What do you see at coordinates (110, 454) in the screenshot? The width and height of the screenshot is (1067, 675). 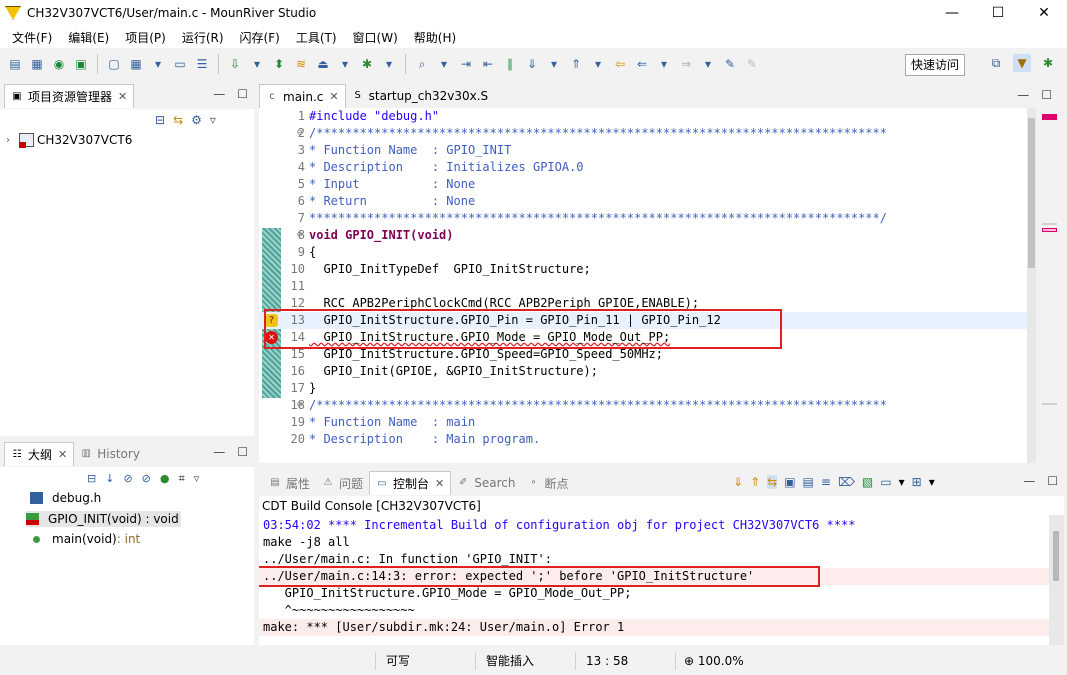 I see `tab-history: ▥ History` at bounding box center [110, 454].